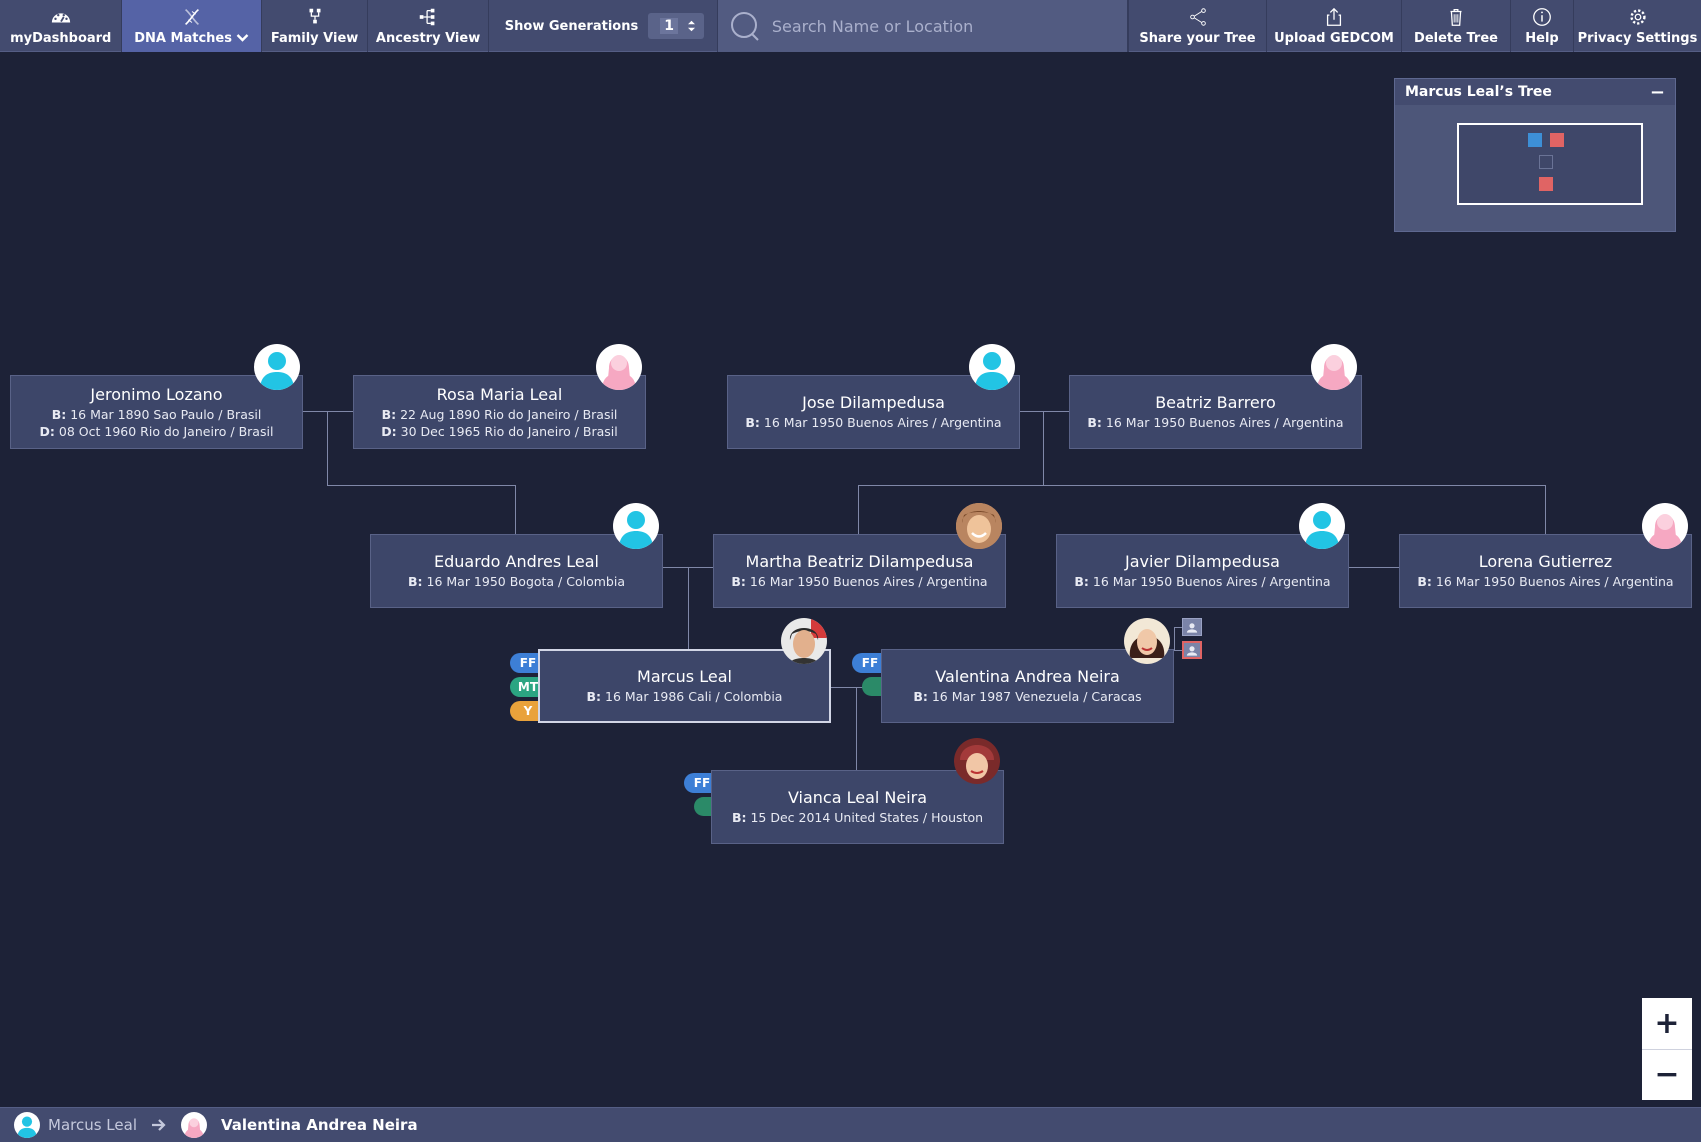 The width and height of the screenshot is (1701, 1142). I want to click on person-name: Vianca Leal Neira, so click(857, 797).